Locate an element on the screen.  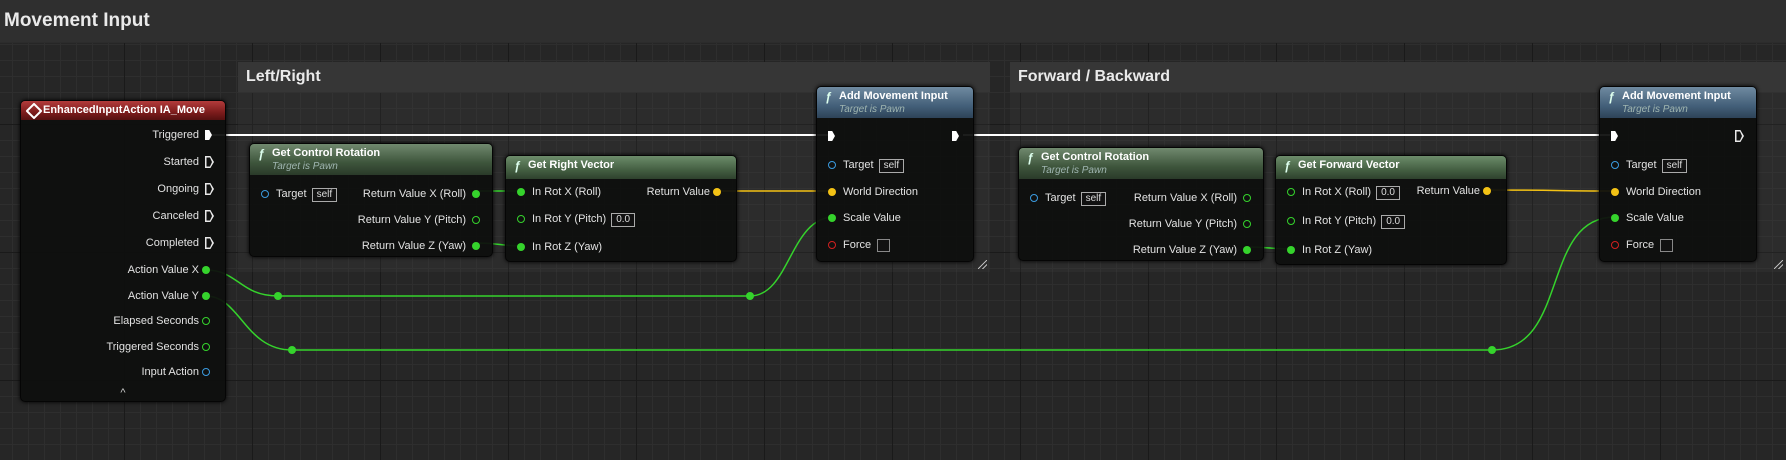
pin-label-input-action: Input Action is located at coordinates (170, 372).